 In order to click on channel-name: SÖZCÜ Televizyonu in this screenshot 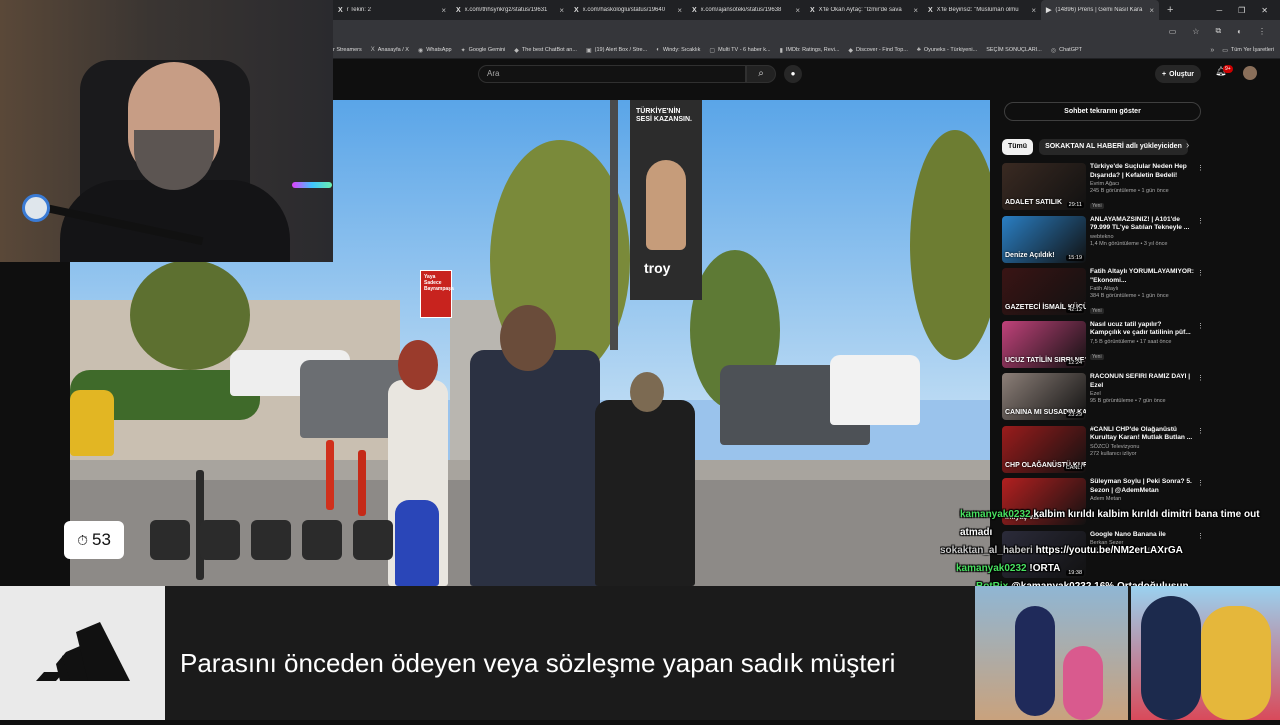, I will do `click(1142, 447)`.